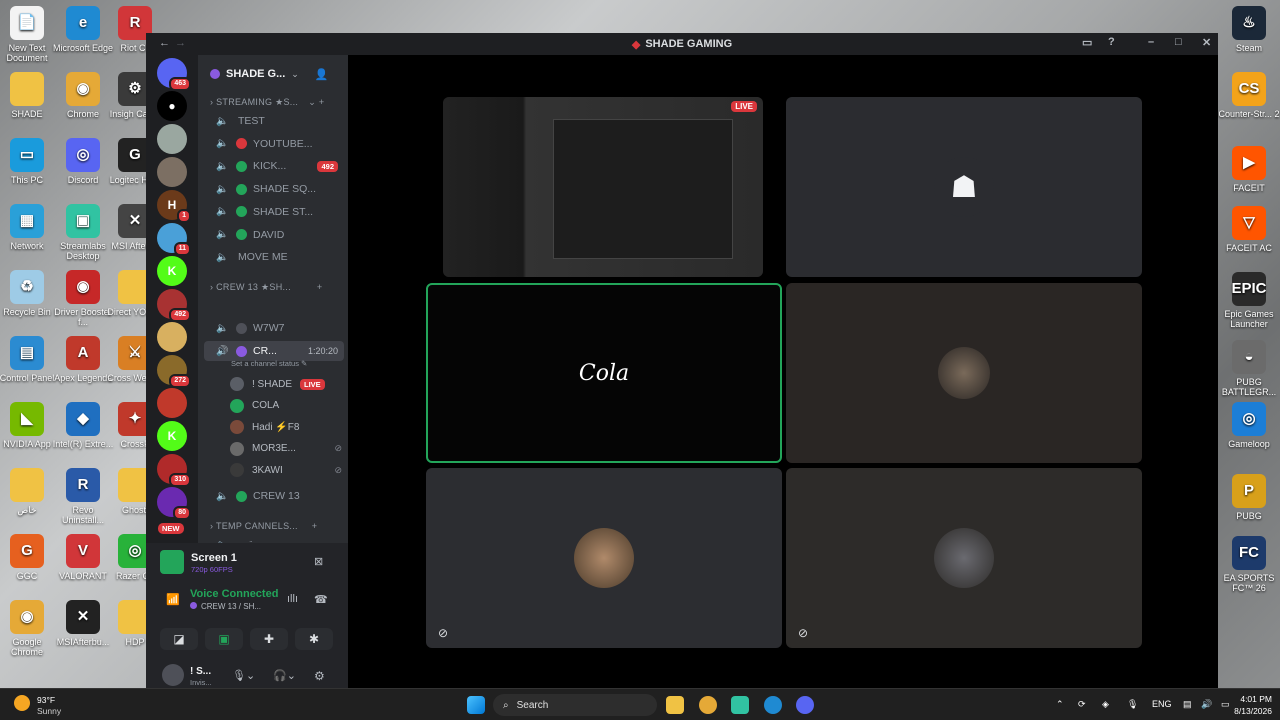  What do you see at coordinates (604, 558) in the screenshot?
I see `participant-tile-hadi: ⊘` at bounding box center [604, 558].